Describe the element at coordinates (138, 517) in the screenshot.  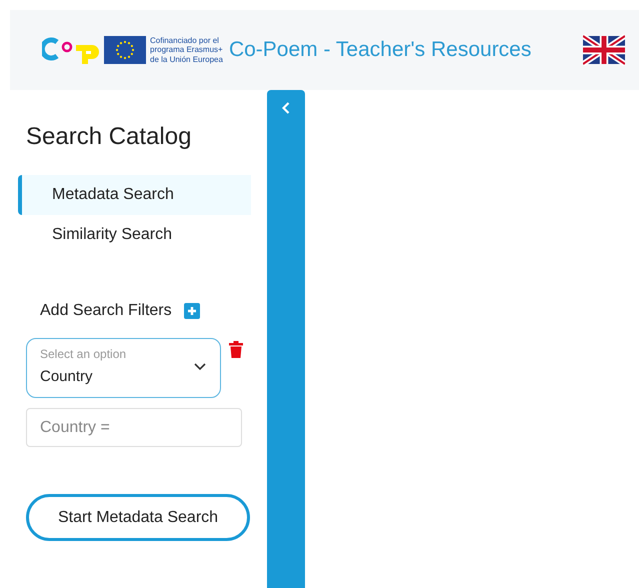
I see `start-search-button: Start Metadata Search` at that location.